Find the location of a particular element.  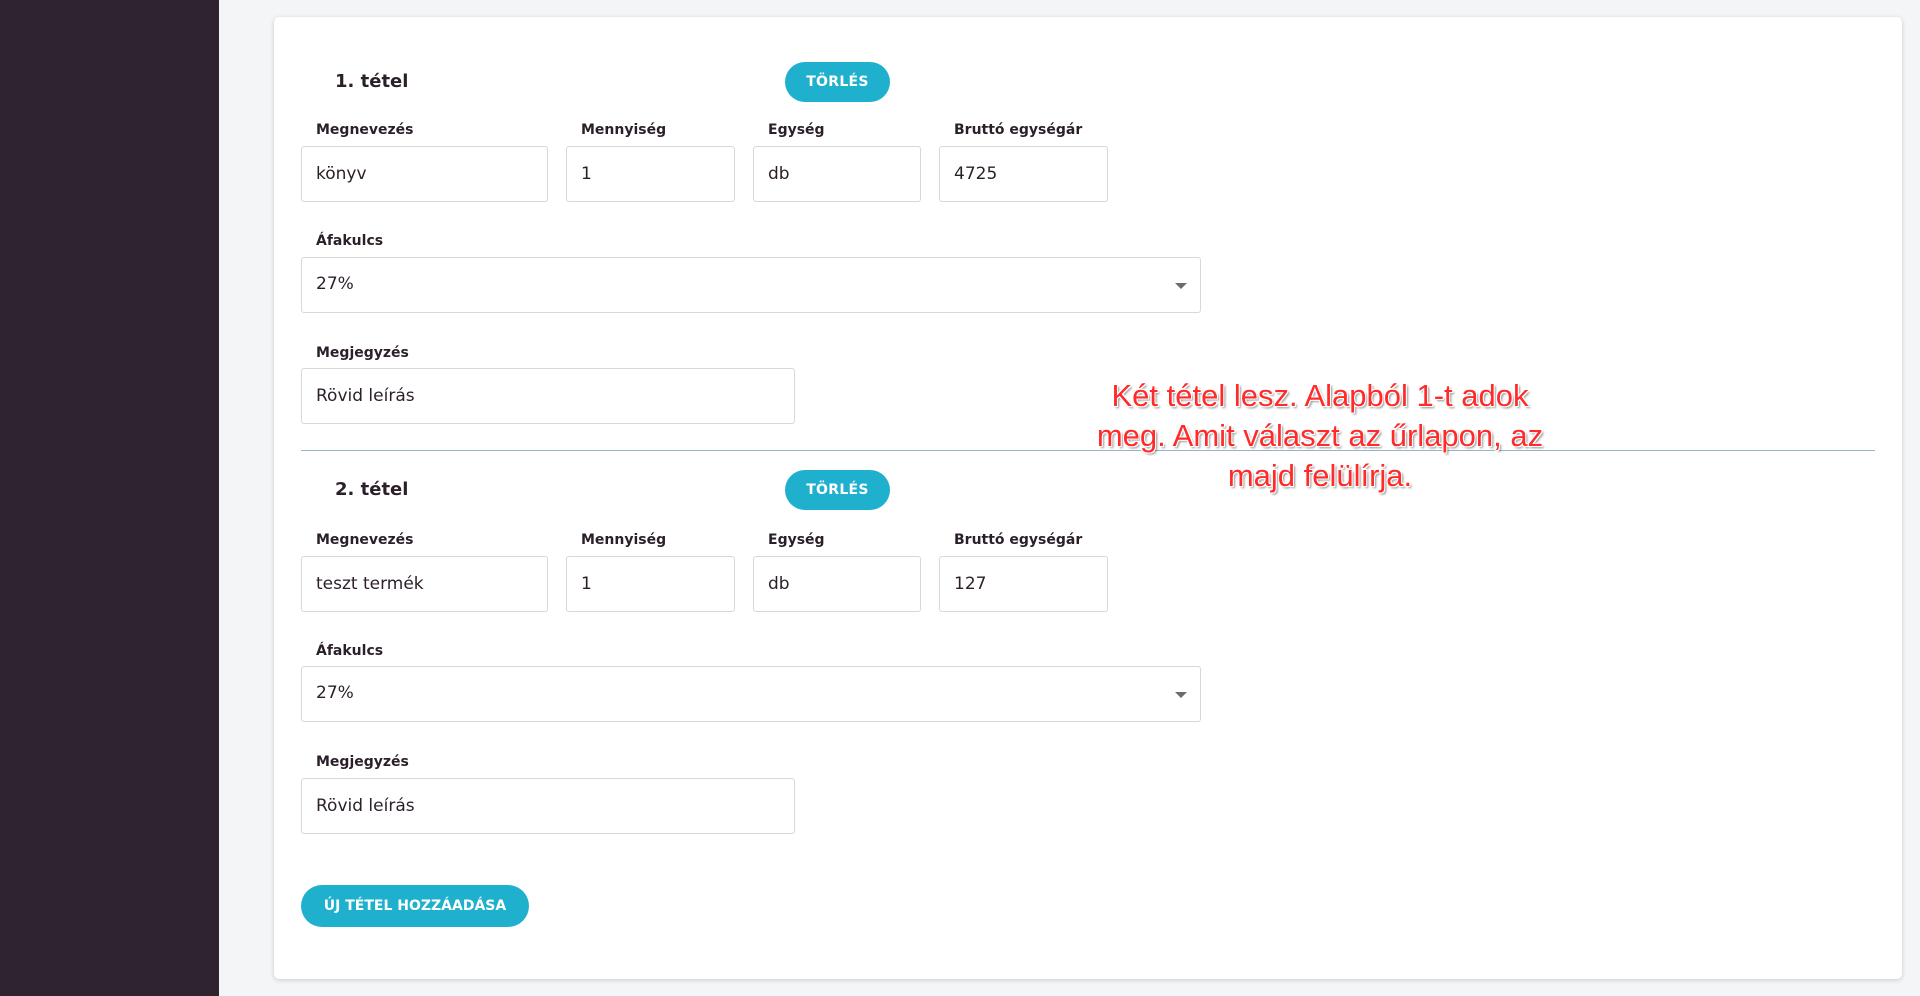

item-1-note-input is located at coordinates (548, 396).